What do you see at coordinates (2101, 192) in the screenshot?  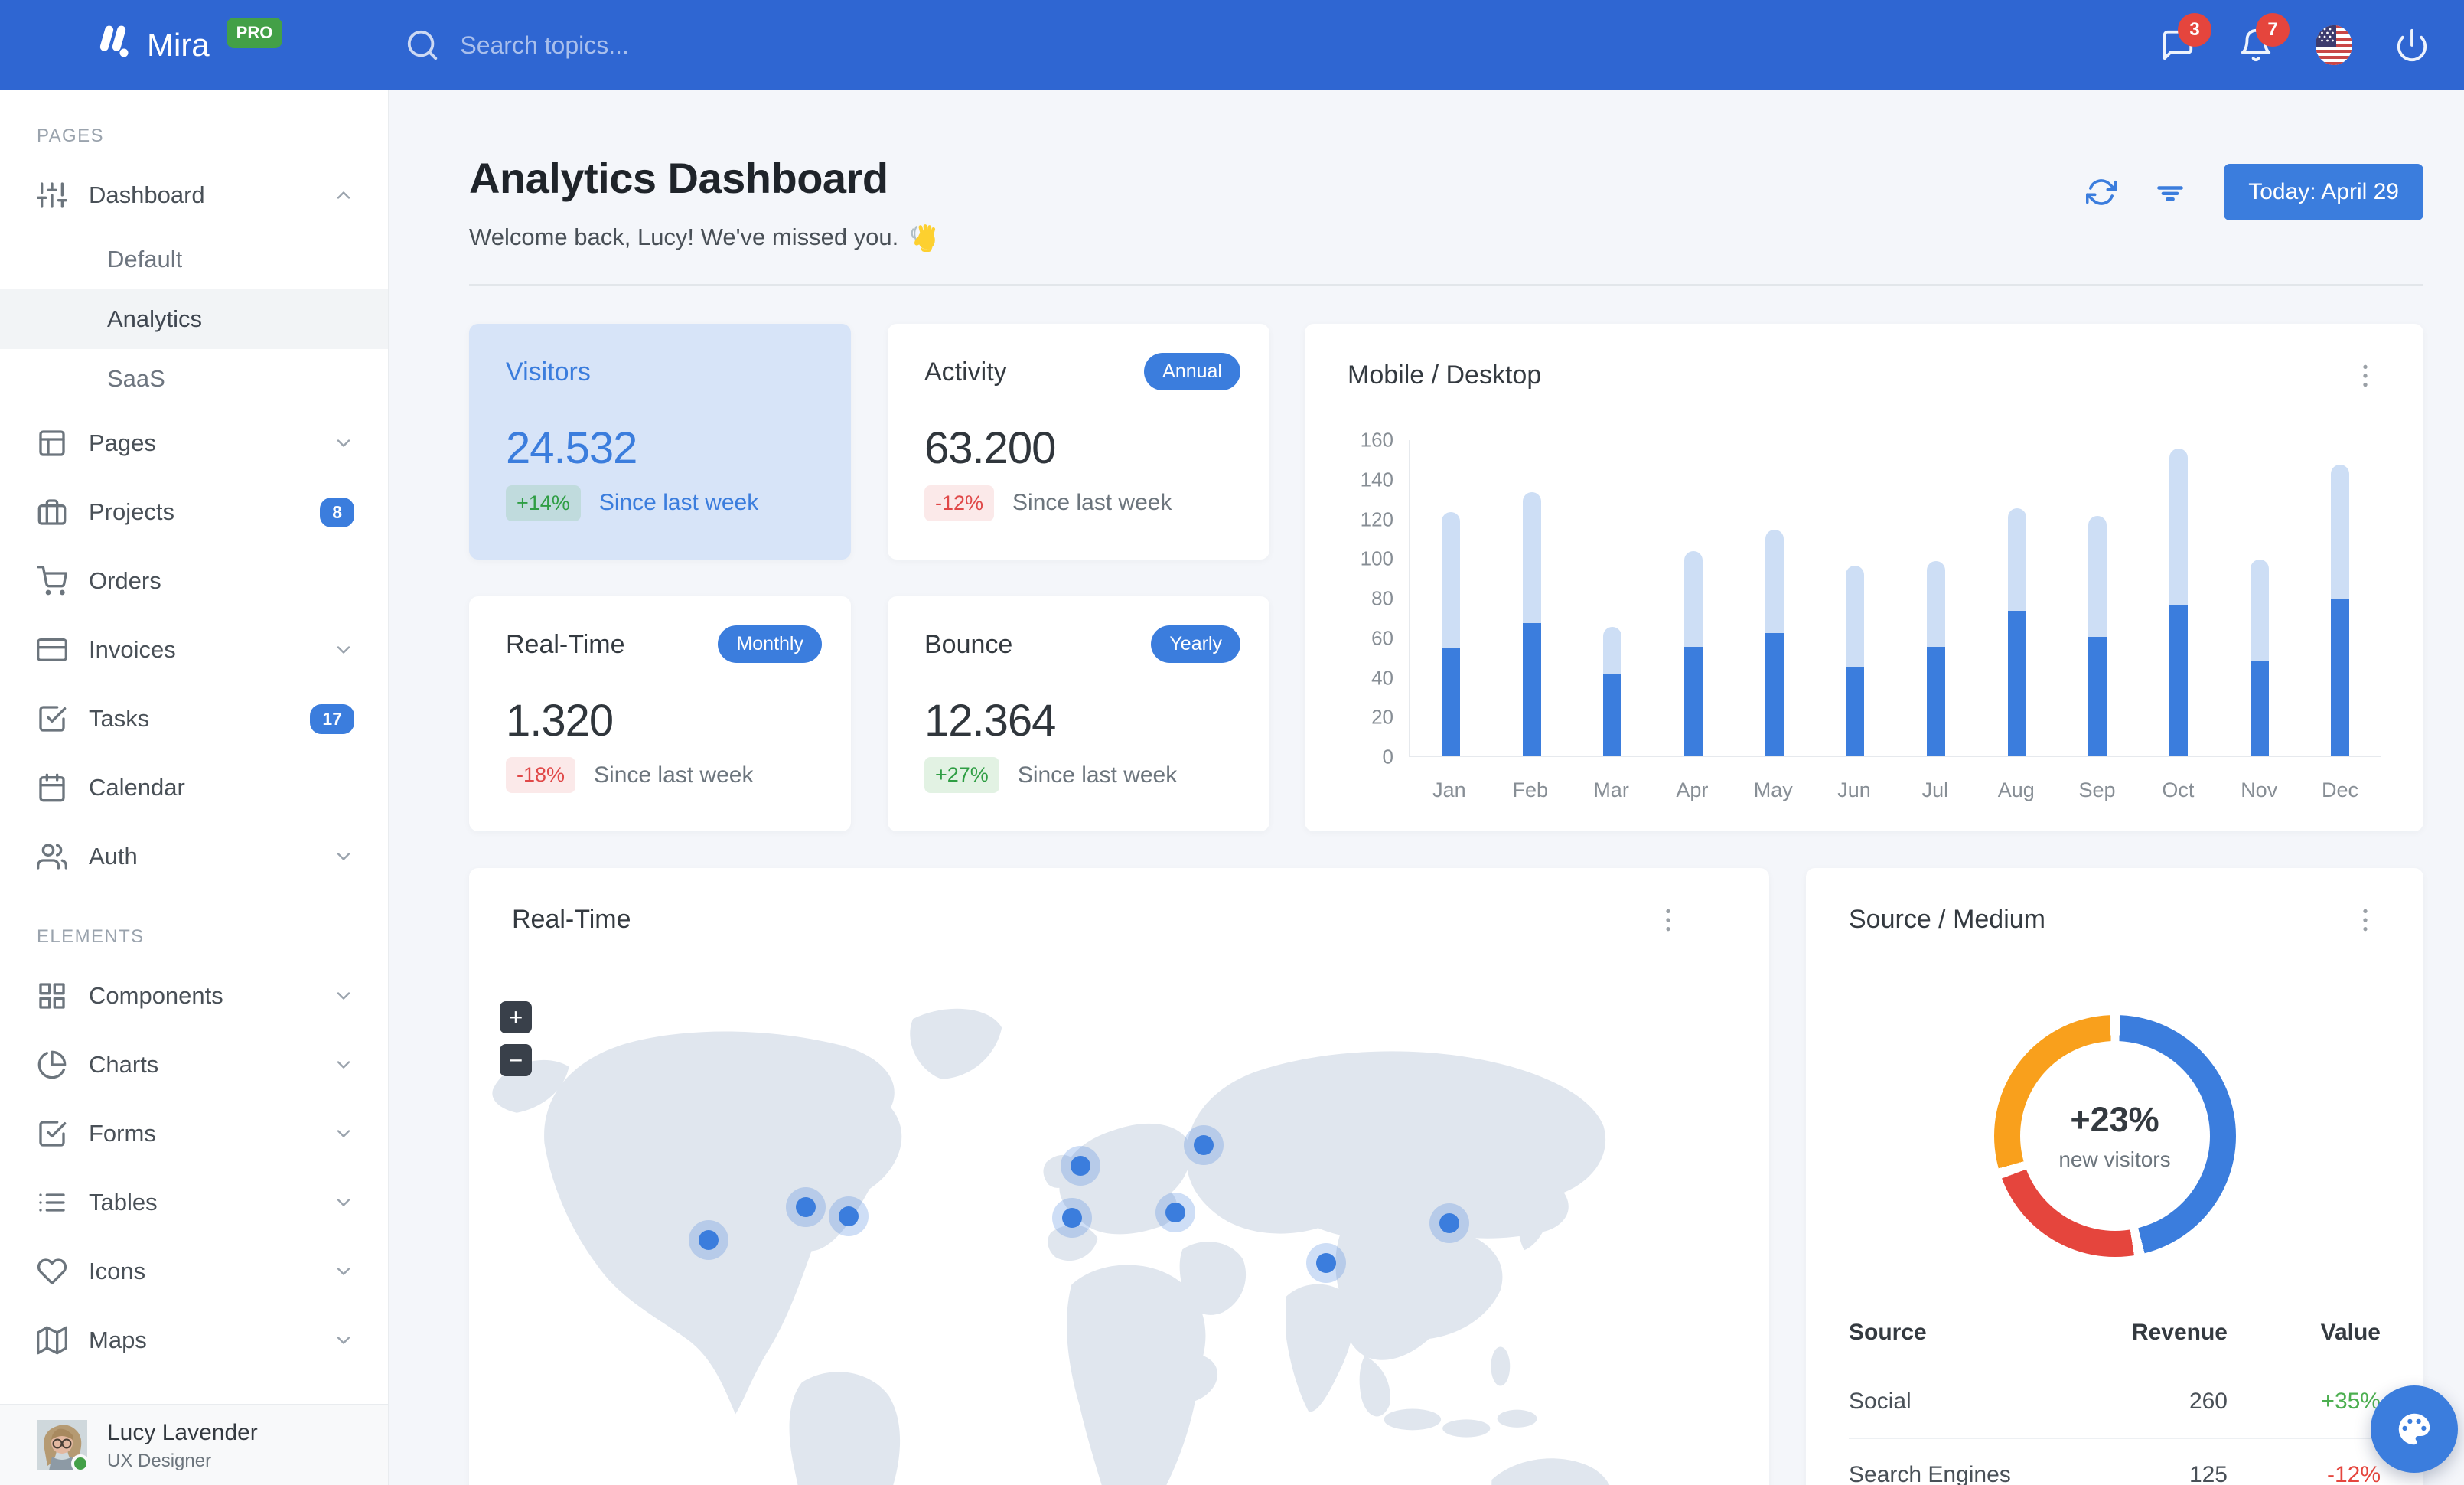 I see `refresh-button` at bounding box center [2101, 192].